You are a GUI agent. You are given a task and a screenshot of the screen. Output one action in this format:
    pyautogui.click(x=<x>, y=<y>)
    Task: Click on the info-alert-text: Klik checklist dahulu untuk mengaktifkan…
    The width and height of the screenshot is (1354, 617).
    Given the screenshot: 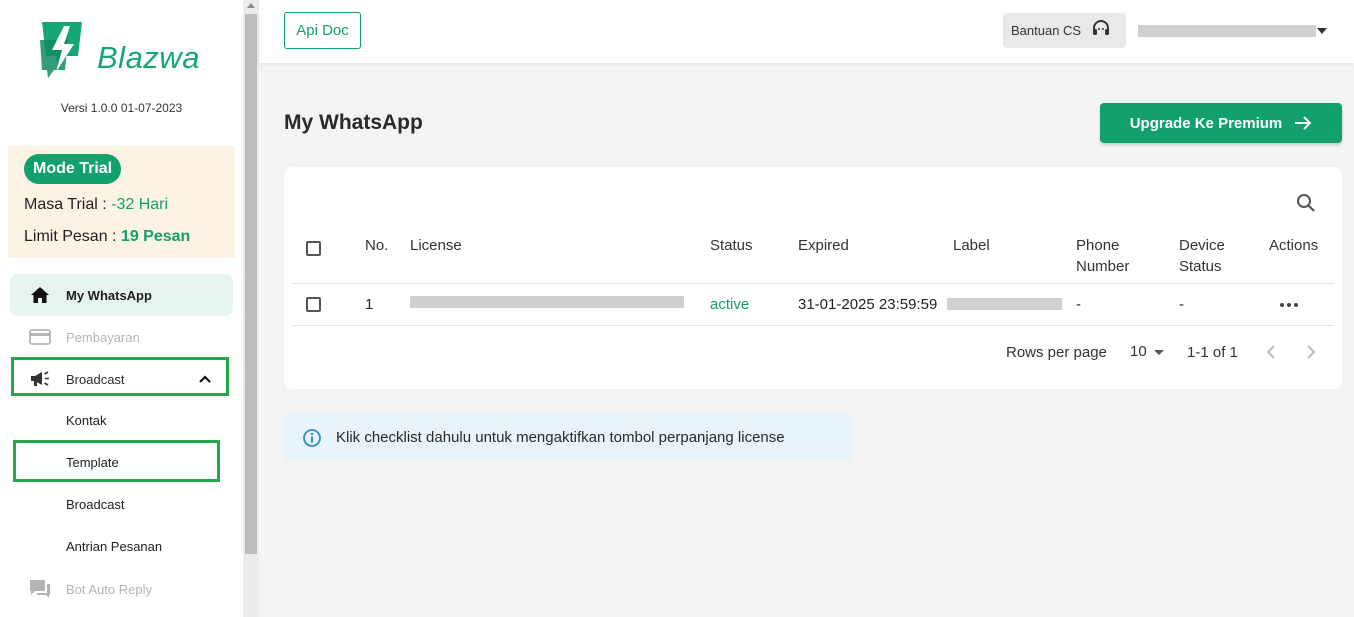 What is the action you would take?
    pyautogui.click(x=560, y=437)
    